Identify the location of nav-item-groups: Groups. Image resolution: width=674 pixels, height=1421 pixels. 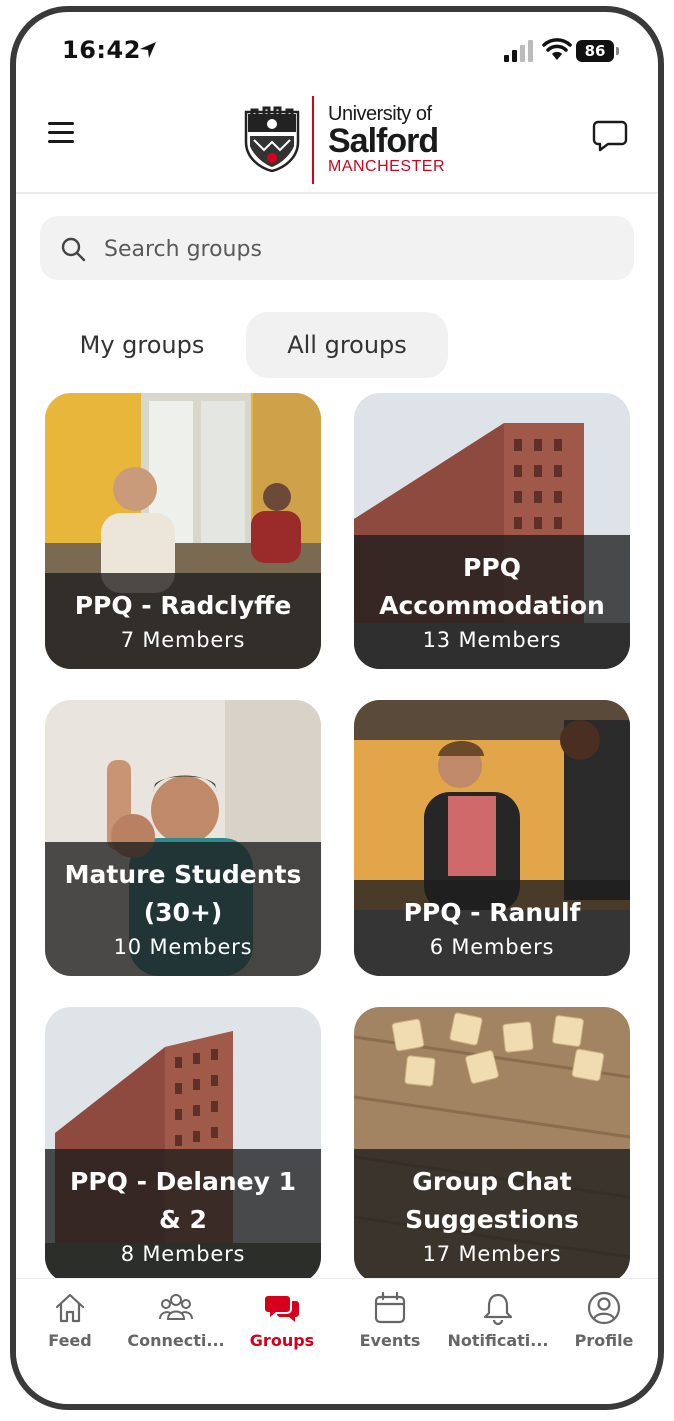
(282, 1314).